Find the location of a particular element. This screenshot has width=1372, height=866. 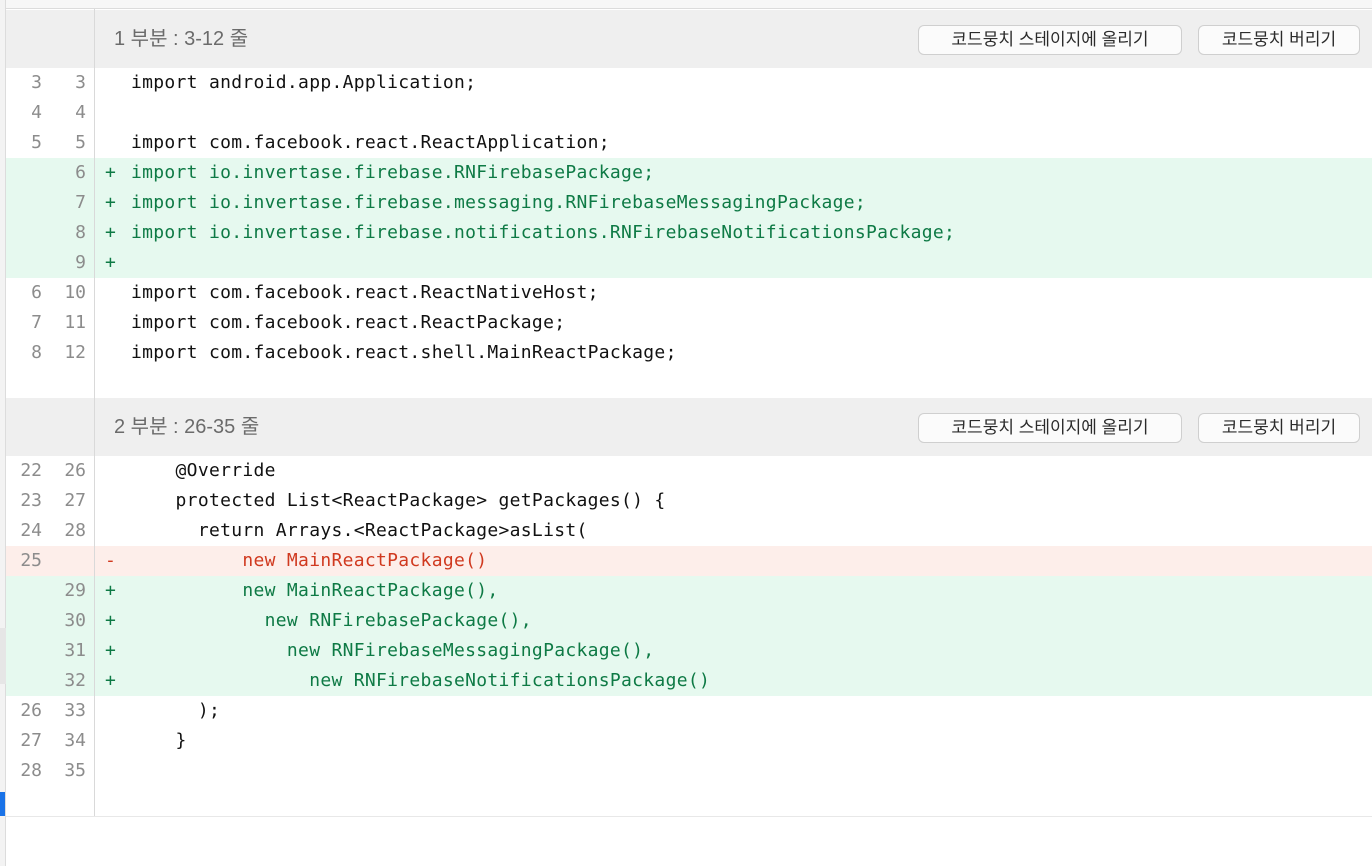

new-line-number: 35 is located at coordinates (75, 770).